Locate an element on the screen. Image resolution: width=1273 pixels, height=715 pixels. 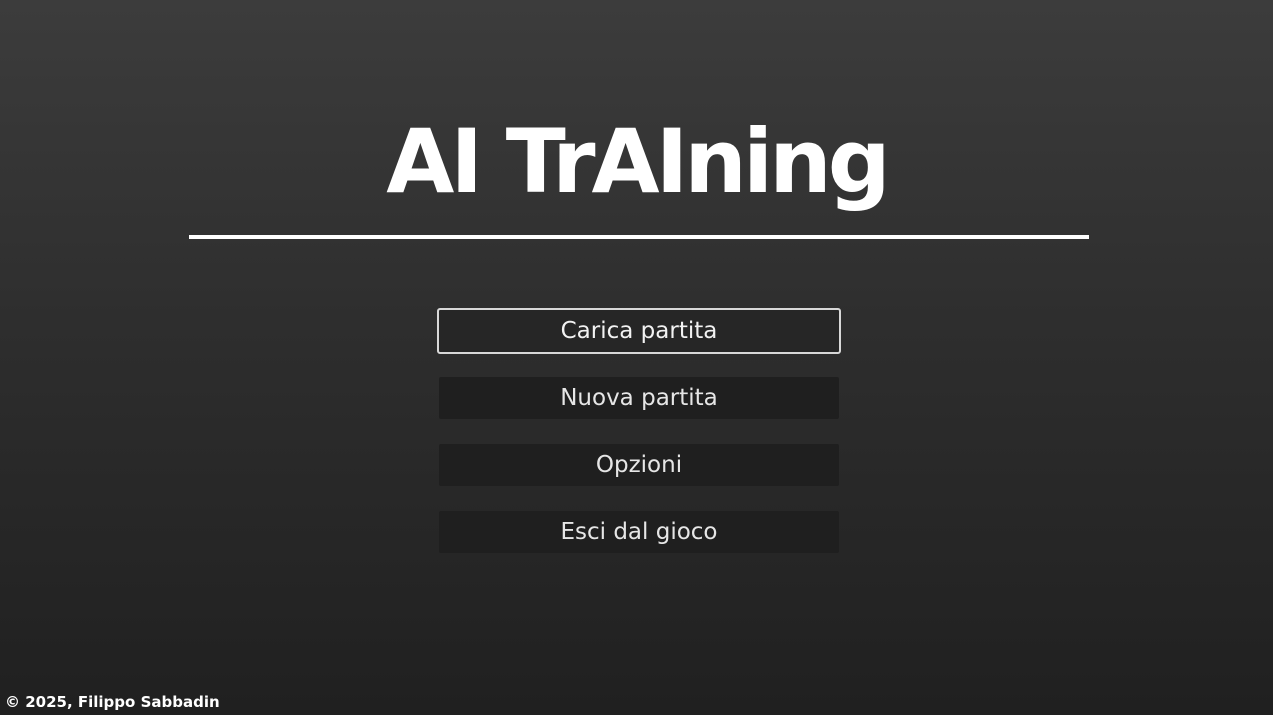
title-divider is located at coordinates (639, 237).